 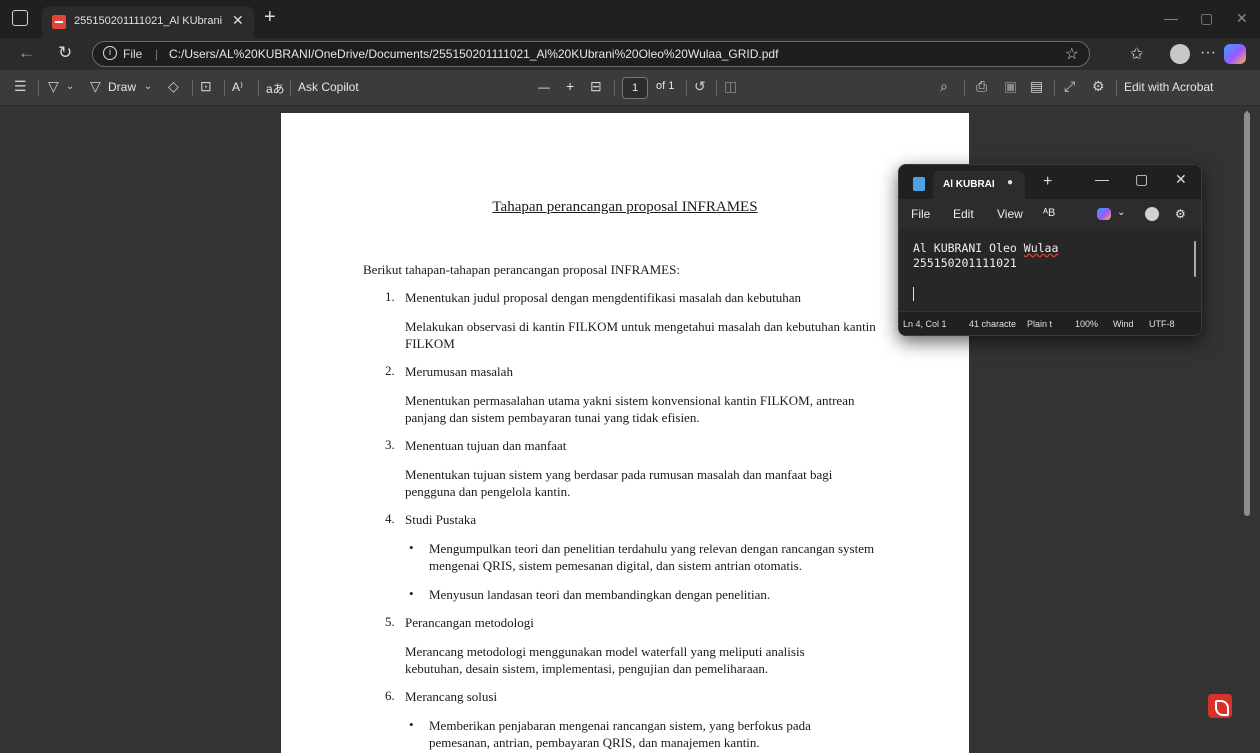 I want to click on translate-icon: aあ, so click(x=275, y=88).